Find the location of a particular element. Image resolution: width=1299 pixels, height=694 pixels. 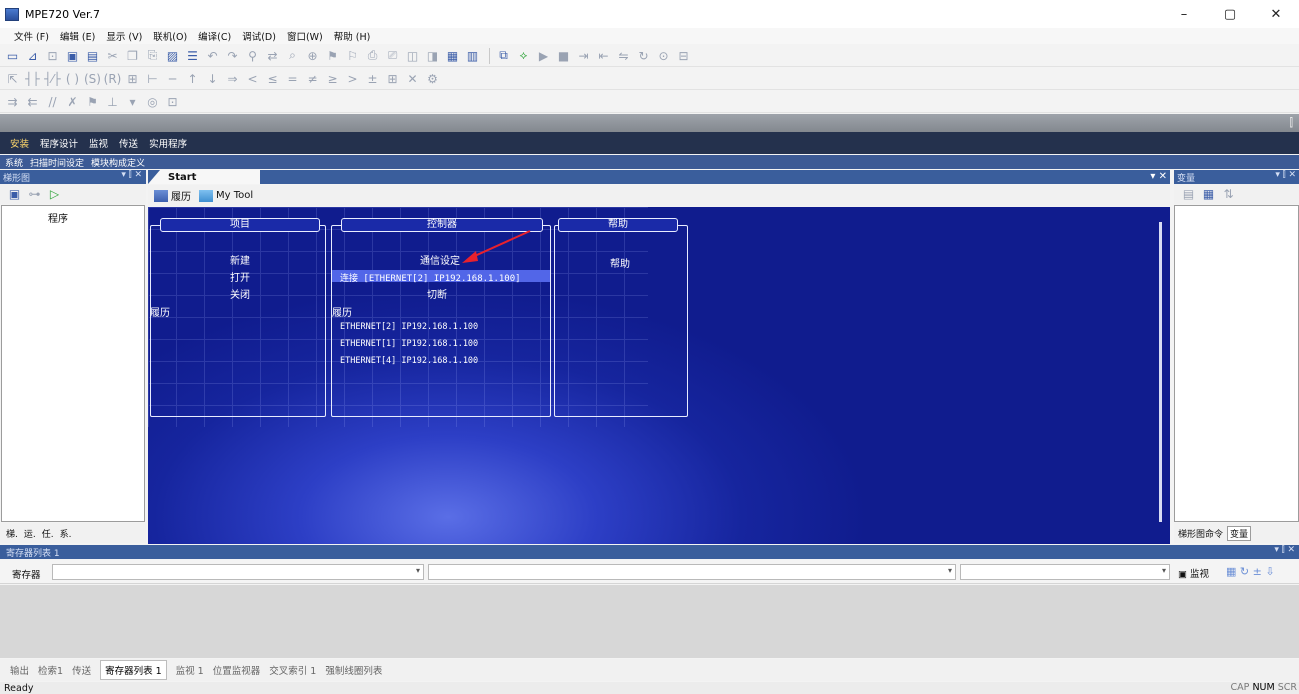

flash-icon: ⊟ is located at coordinates (683, 55).